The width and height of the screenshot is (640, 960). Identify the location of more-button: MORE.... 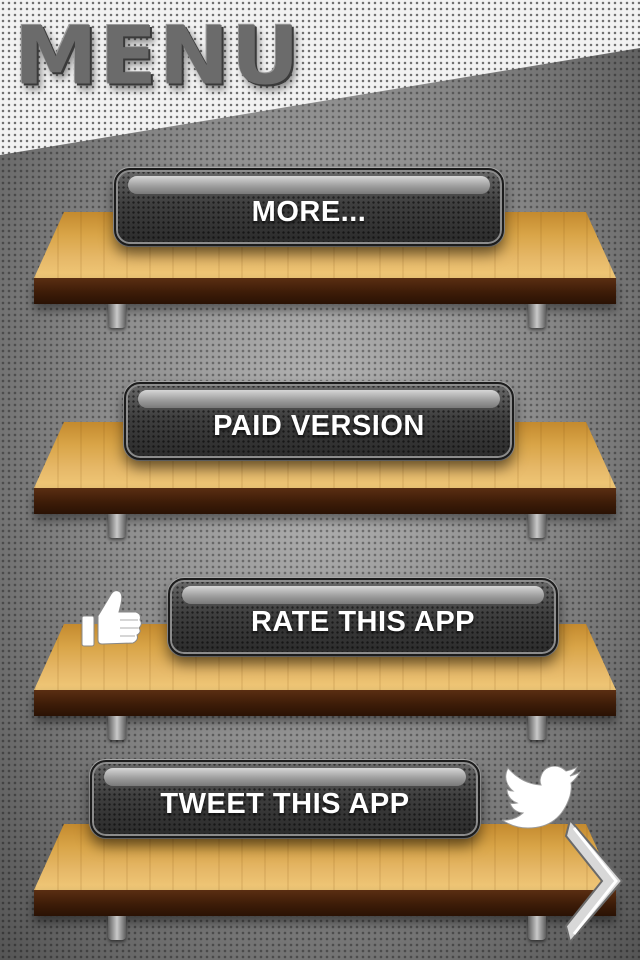
(309, 207).